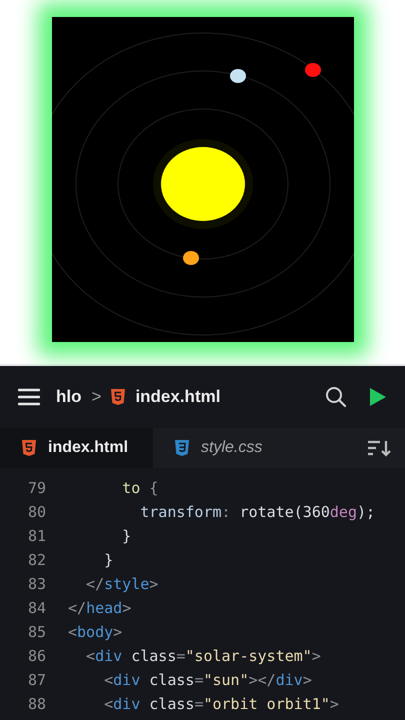  I want to click on line-number: 80, so click(36, 512).